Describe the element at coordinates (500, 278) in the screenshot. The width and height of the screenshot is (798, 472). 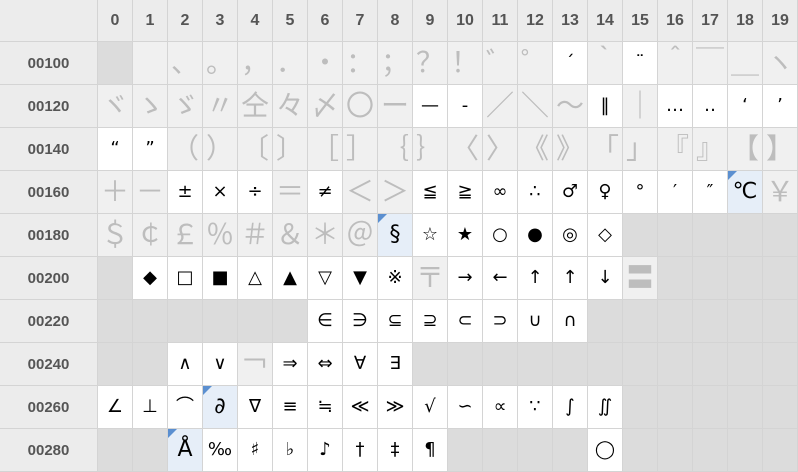
I see `glyph-cell: ←` at that location.